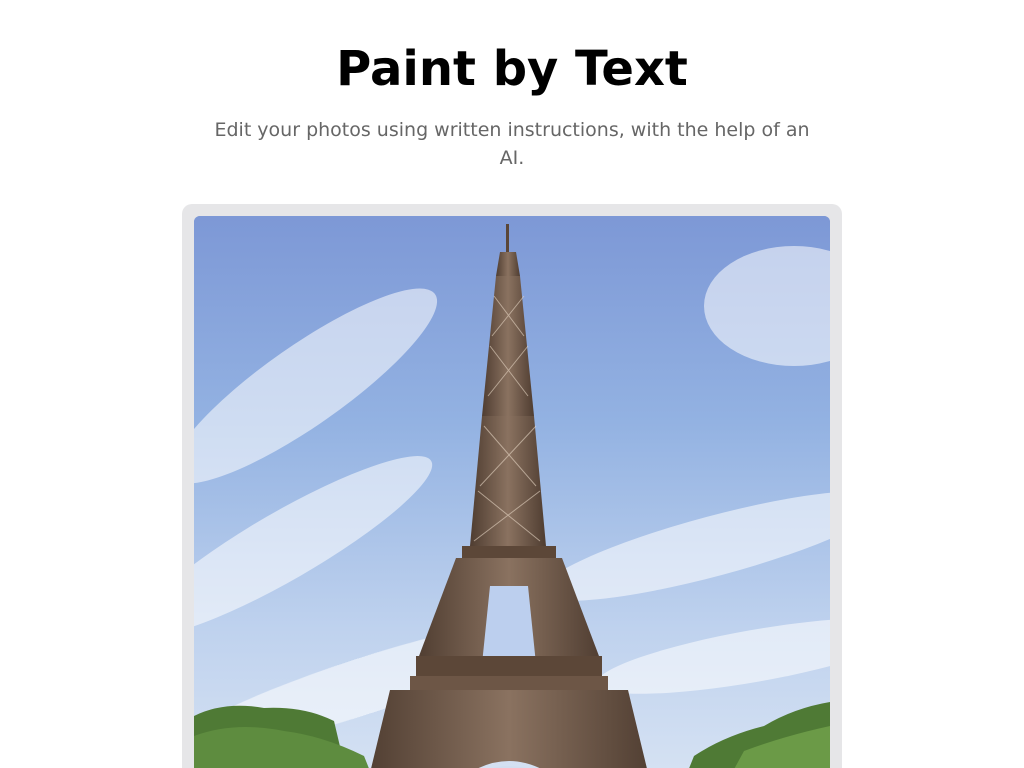  Describe the element at coordinates (509, 729) in the screenshot. I see `tower-base` at that location.